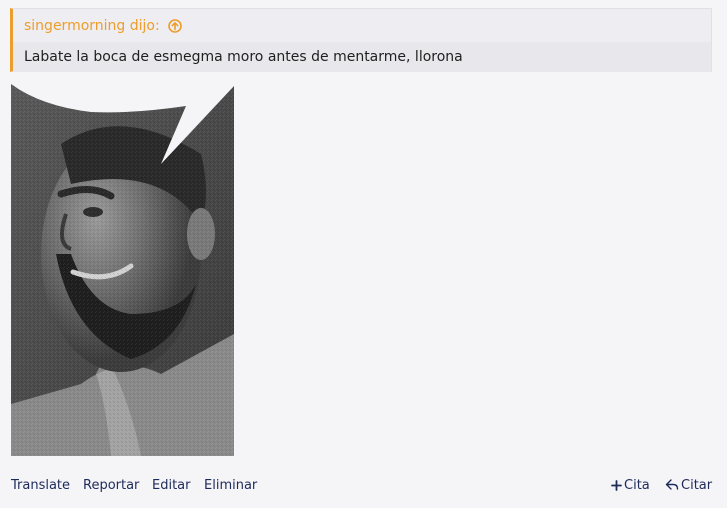 This screenshot has height=508, width=727. Describe the element at coordinates (362, 25) in the screenshot. I see `quote-header: singermorning dijo:` at that location.